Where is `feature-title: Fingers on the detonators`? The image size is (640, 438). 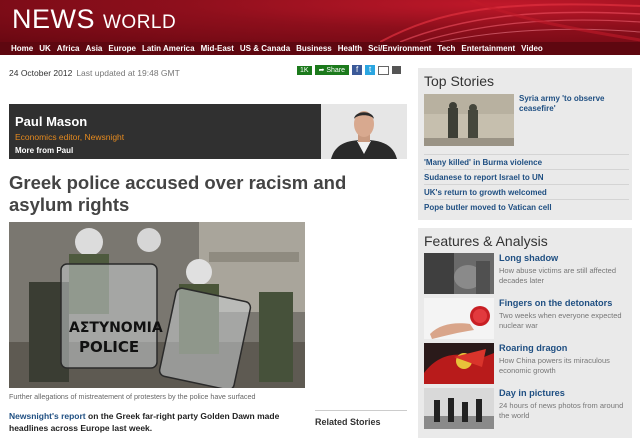 feature-title: Fingers on the detonators is located at coordinates (555, 303).